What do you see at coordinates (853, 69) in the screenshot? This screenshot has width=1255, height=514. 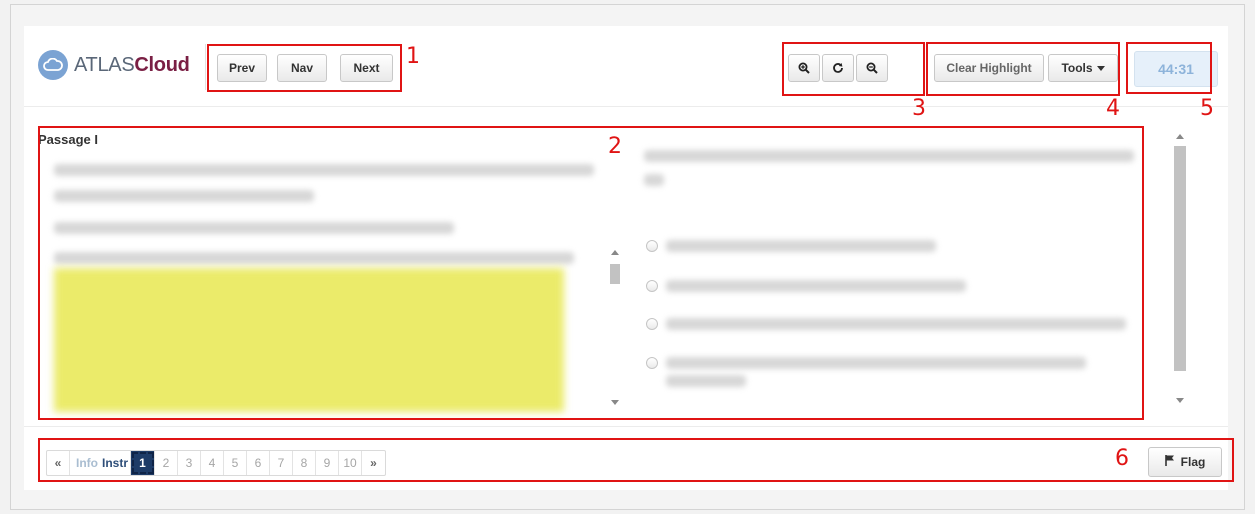 I see `annotation-box-zoom` at bounding box center [853, 69].